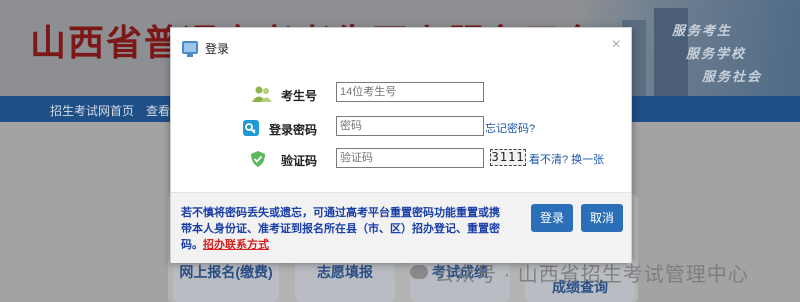 The width and height of the screenshot is (800, 302). Describe the element at coordinates (702, 30) in the screenshot. I see `slogan: 服务考生` at that location.